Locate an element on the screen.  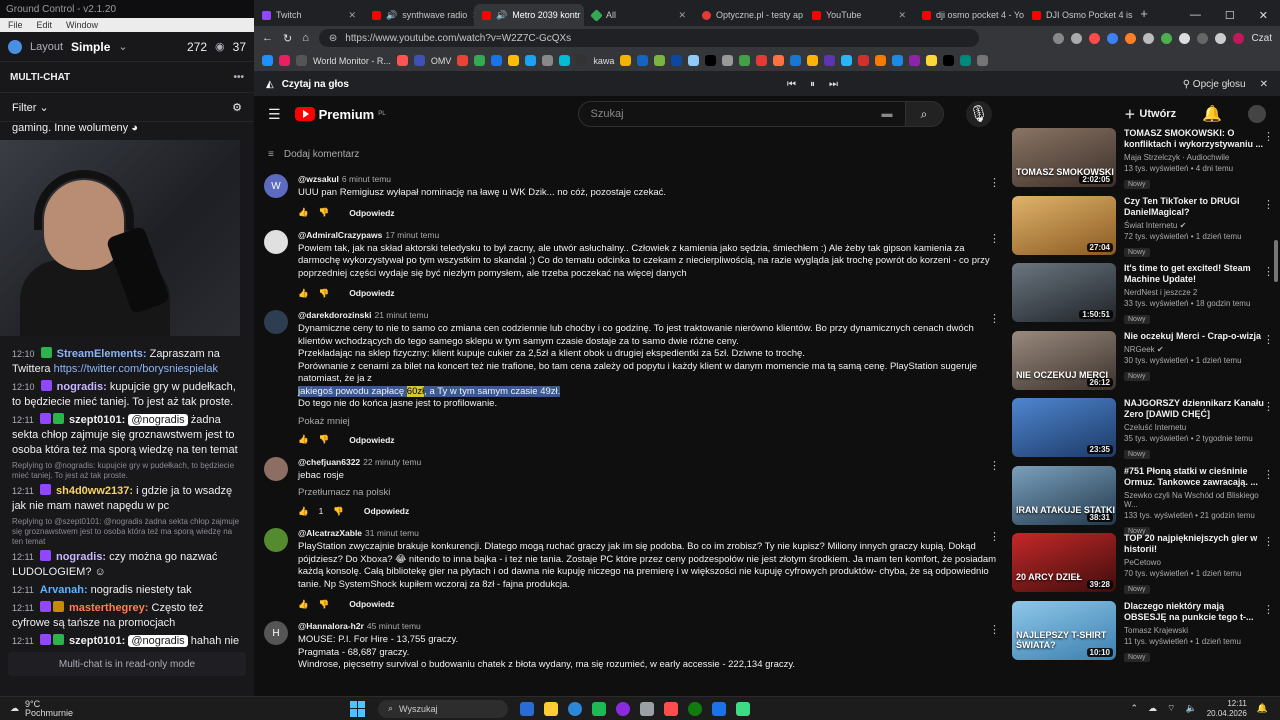
keyboard-icon: ▬ is located at coordinates (887, 114).